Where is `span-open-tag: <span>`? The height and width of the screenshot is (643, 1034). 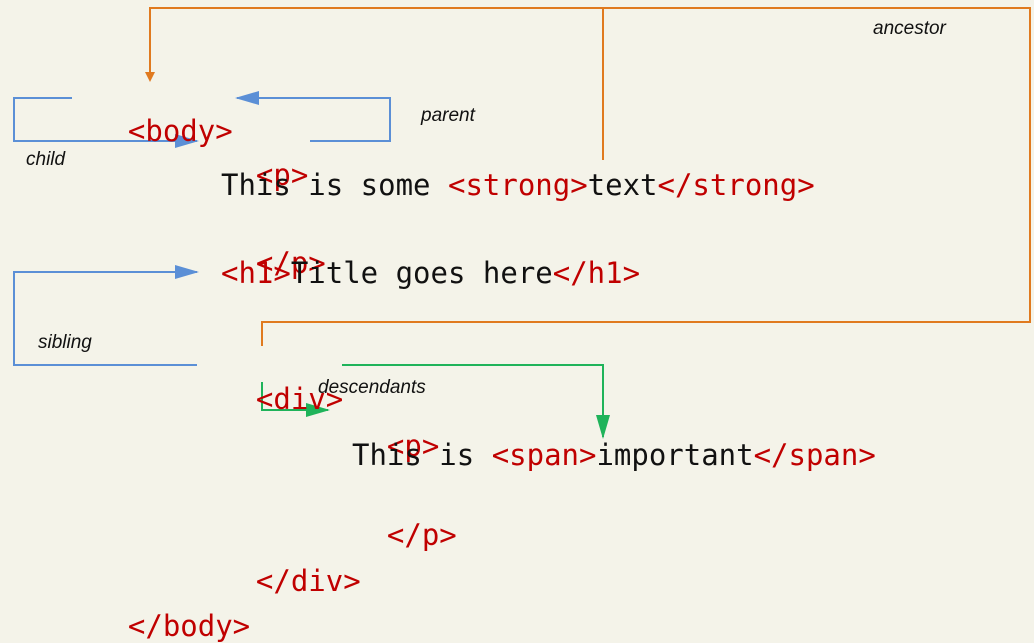 span-open-tag: <span> is located at coordinates (544, 455).